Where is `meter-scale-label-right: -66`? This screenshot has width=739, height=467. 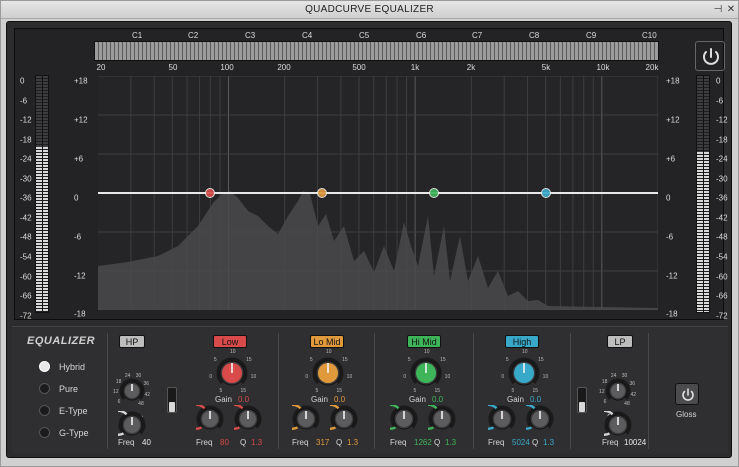
meter-scale-label-right: -66 is located at coordinates (722, 296).